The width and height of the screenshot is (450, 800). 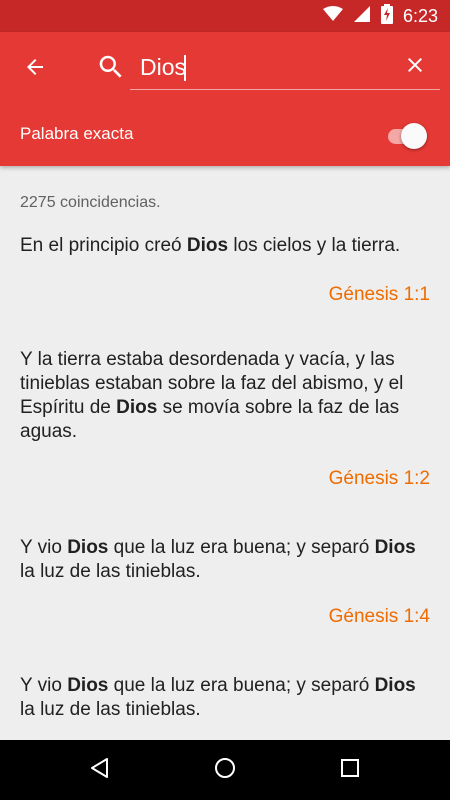 What do you see at coordinates (77, 133) in the screenshot?
I see `exact-word-label: Palabra exacta` at bounding box center [77, 133].